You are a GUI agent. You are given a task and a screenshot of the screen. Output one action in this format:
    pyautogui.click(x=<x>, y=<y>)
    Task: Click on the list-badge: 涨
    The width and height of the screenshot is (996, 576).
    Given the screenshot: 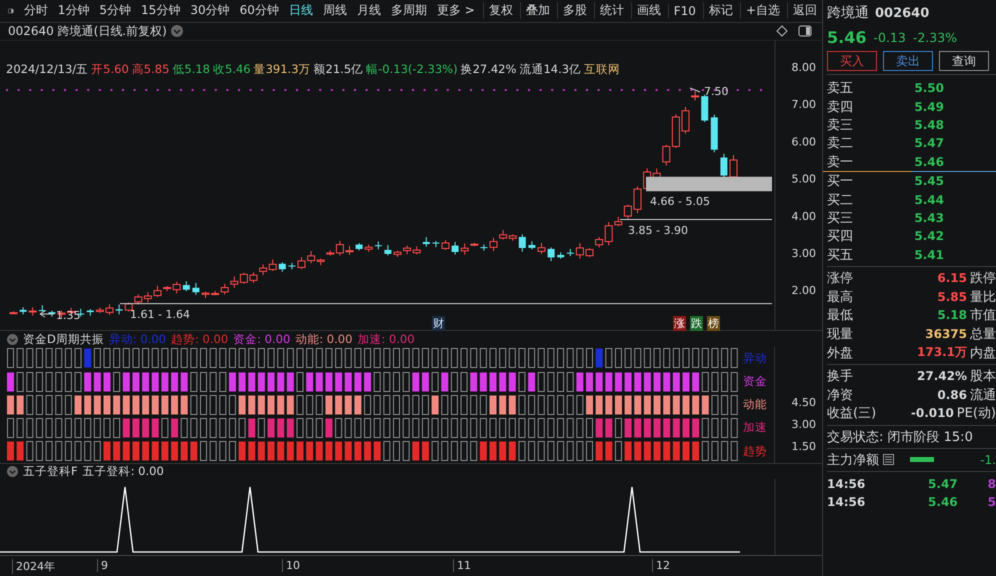 What is the action you would take?
    pyautogui.click(x=679, y=324)
    